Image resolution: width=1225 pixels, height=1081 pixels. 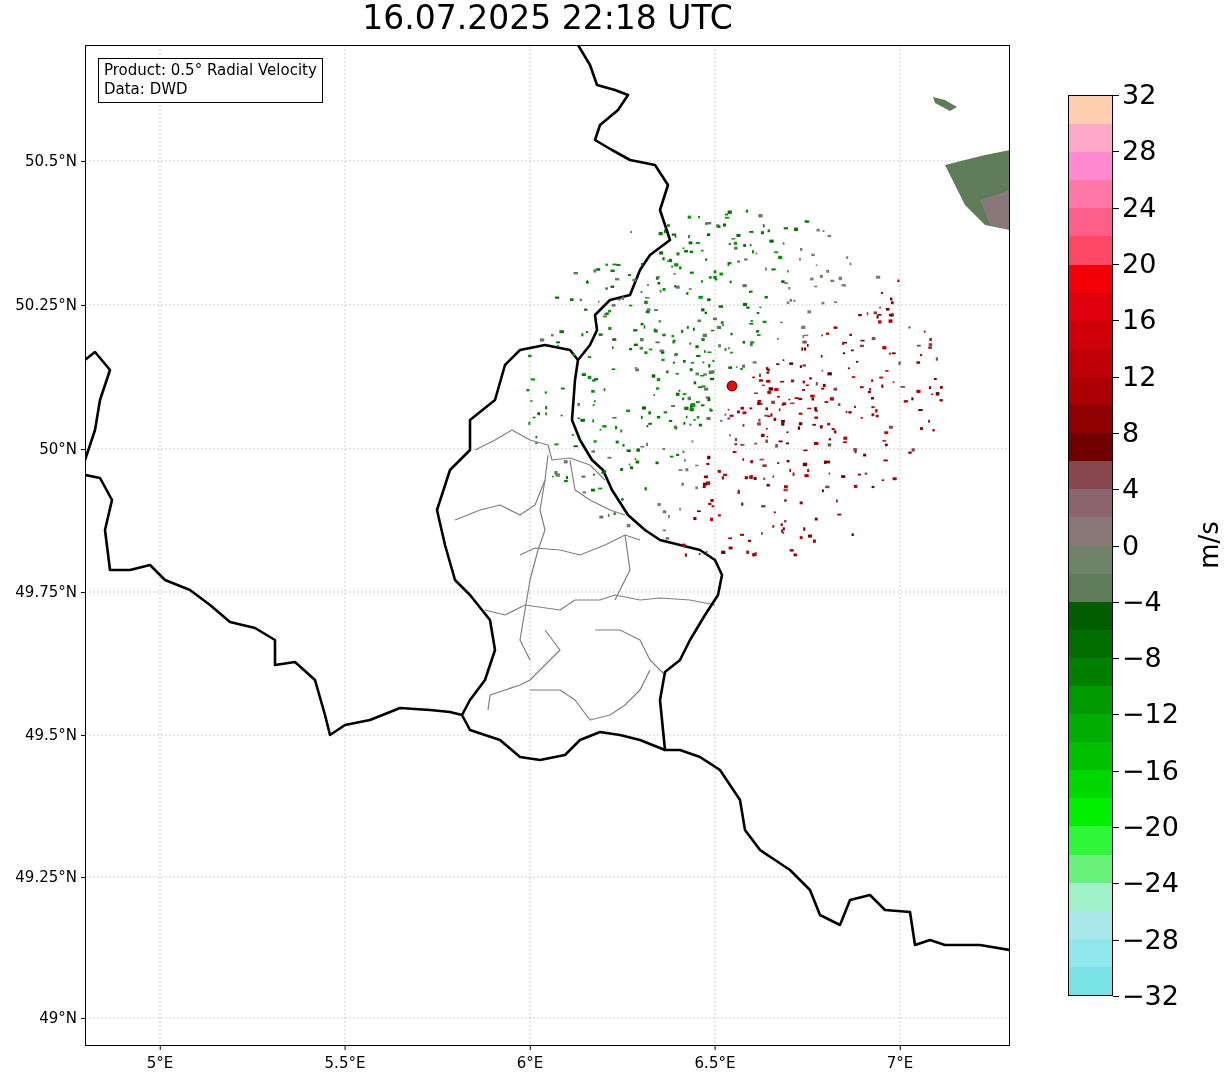 What do you see at coordinates (1135, 207) in the screenshot?
I see `colorbar-tick-label: 24` at bounding box center [1135, 207].